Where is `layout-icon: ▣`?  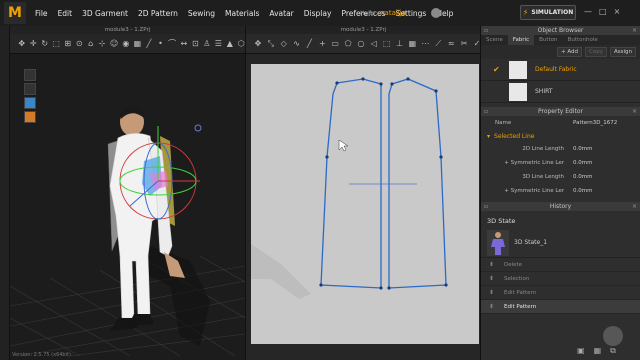 layout-icon: ▣ is located at coordinates (581, 351).